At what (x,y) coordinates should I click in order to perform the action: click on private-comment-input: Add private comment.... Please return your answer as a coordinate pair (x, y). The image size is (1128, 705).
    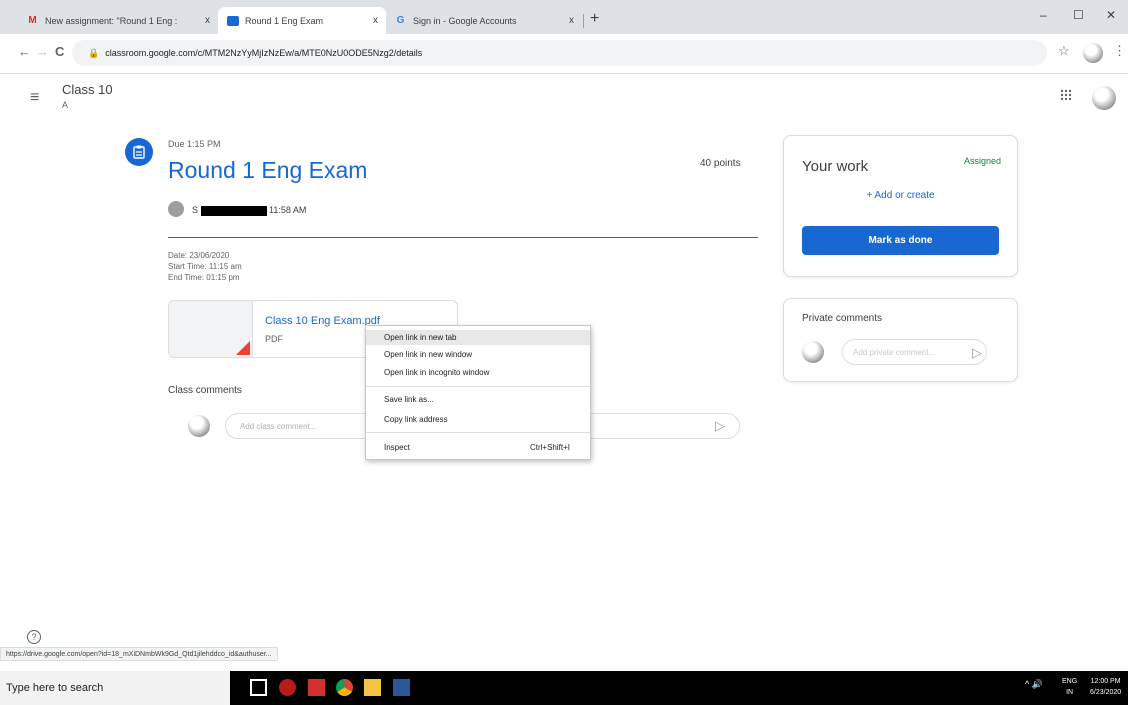
    Looking at the image, I should click on (914, 352).